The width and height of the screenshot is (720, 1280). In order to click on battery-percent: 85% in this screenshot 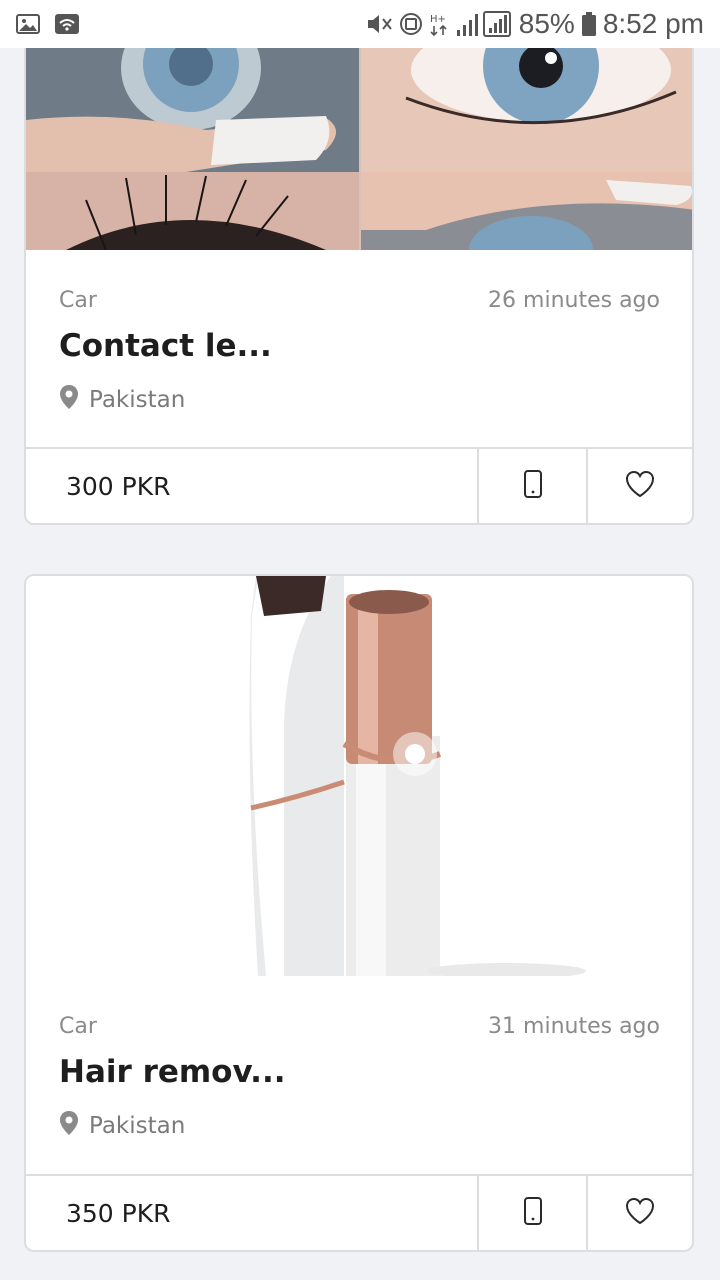, I will do `click(546, 23)`.